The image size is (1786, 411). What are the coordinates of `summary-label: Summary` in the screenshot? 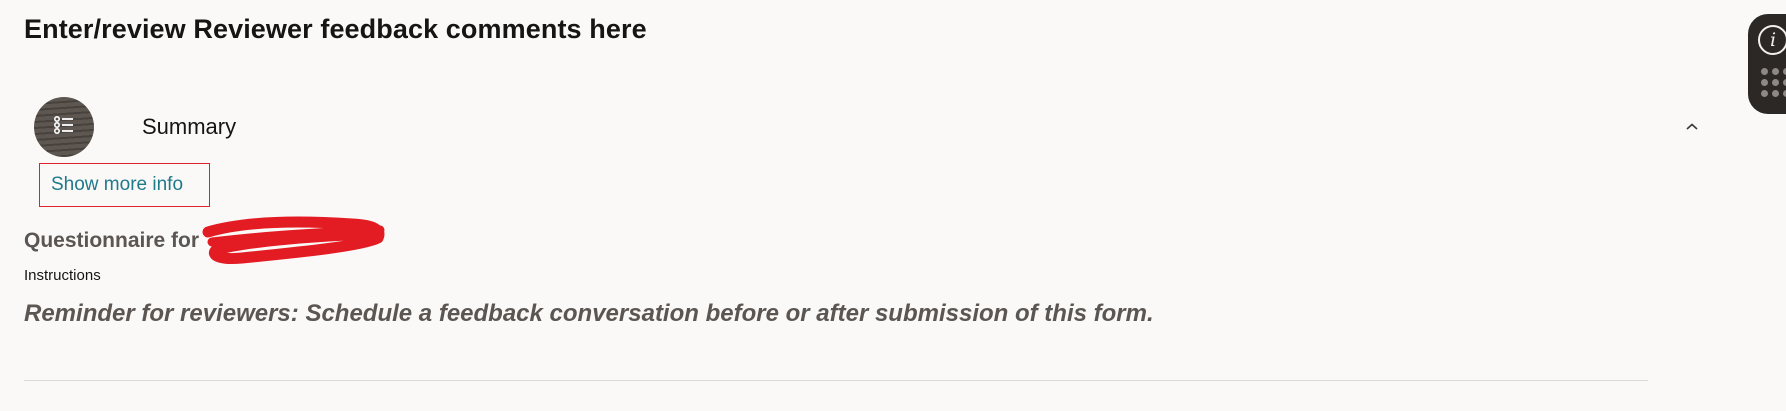 It's located at (189, 126).